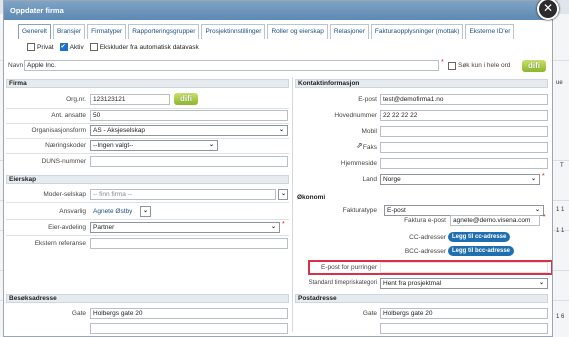 Image resolution: width=569 pixels, height=337 pixels. Describe the element at coordinates (349, 267) in the screenshot. I see `purringer-label: E-post for purringer` at that location.